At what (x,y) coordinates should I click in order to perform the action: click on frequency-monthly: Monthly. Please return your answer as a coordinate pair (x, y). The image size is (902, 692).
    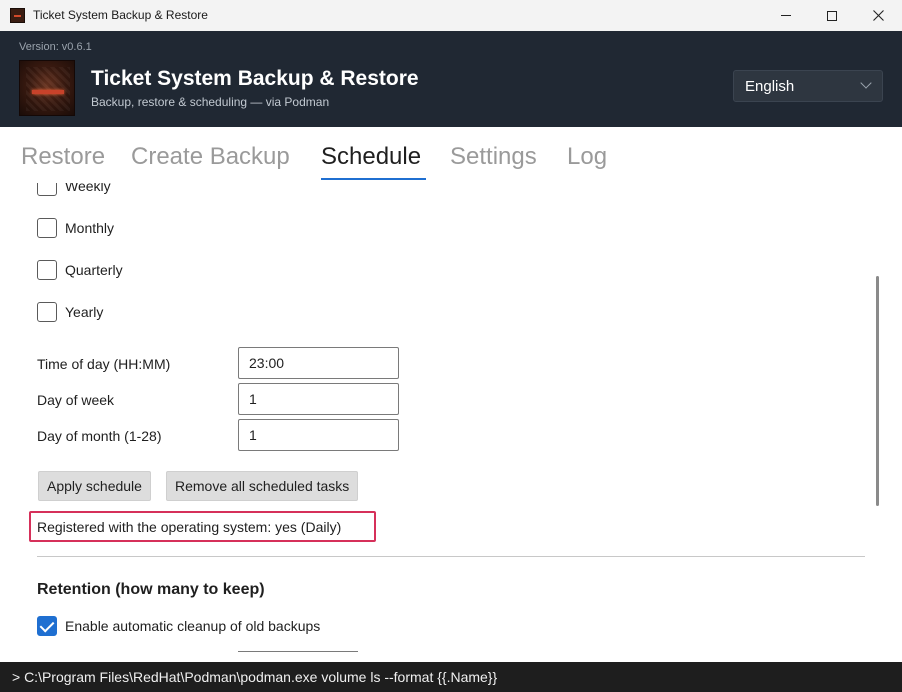
    Looking at the image, I should click on (75, 228).